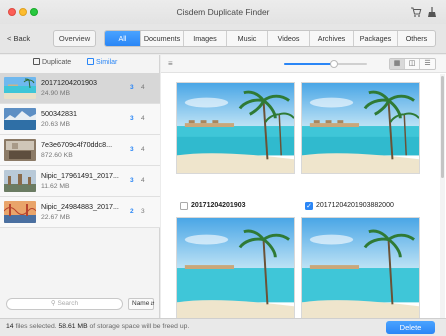  What do you see at coordinates (80, 181) in the screenshot?
I see `list-item: Nipic_17961491_2017... 11.62 MB 3 4` at bounding box center [80, 181].